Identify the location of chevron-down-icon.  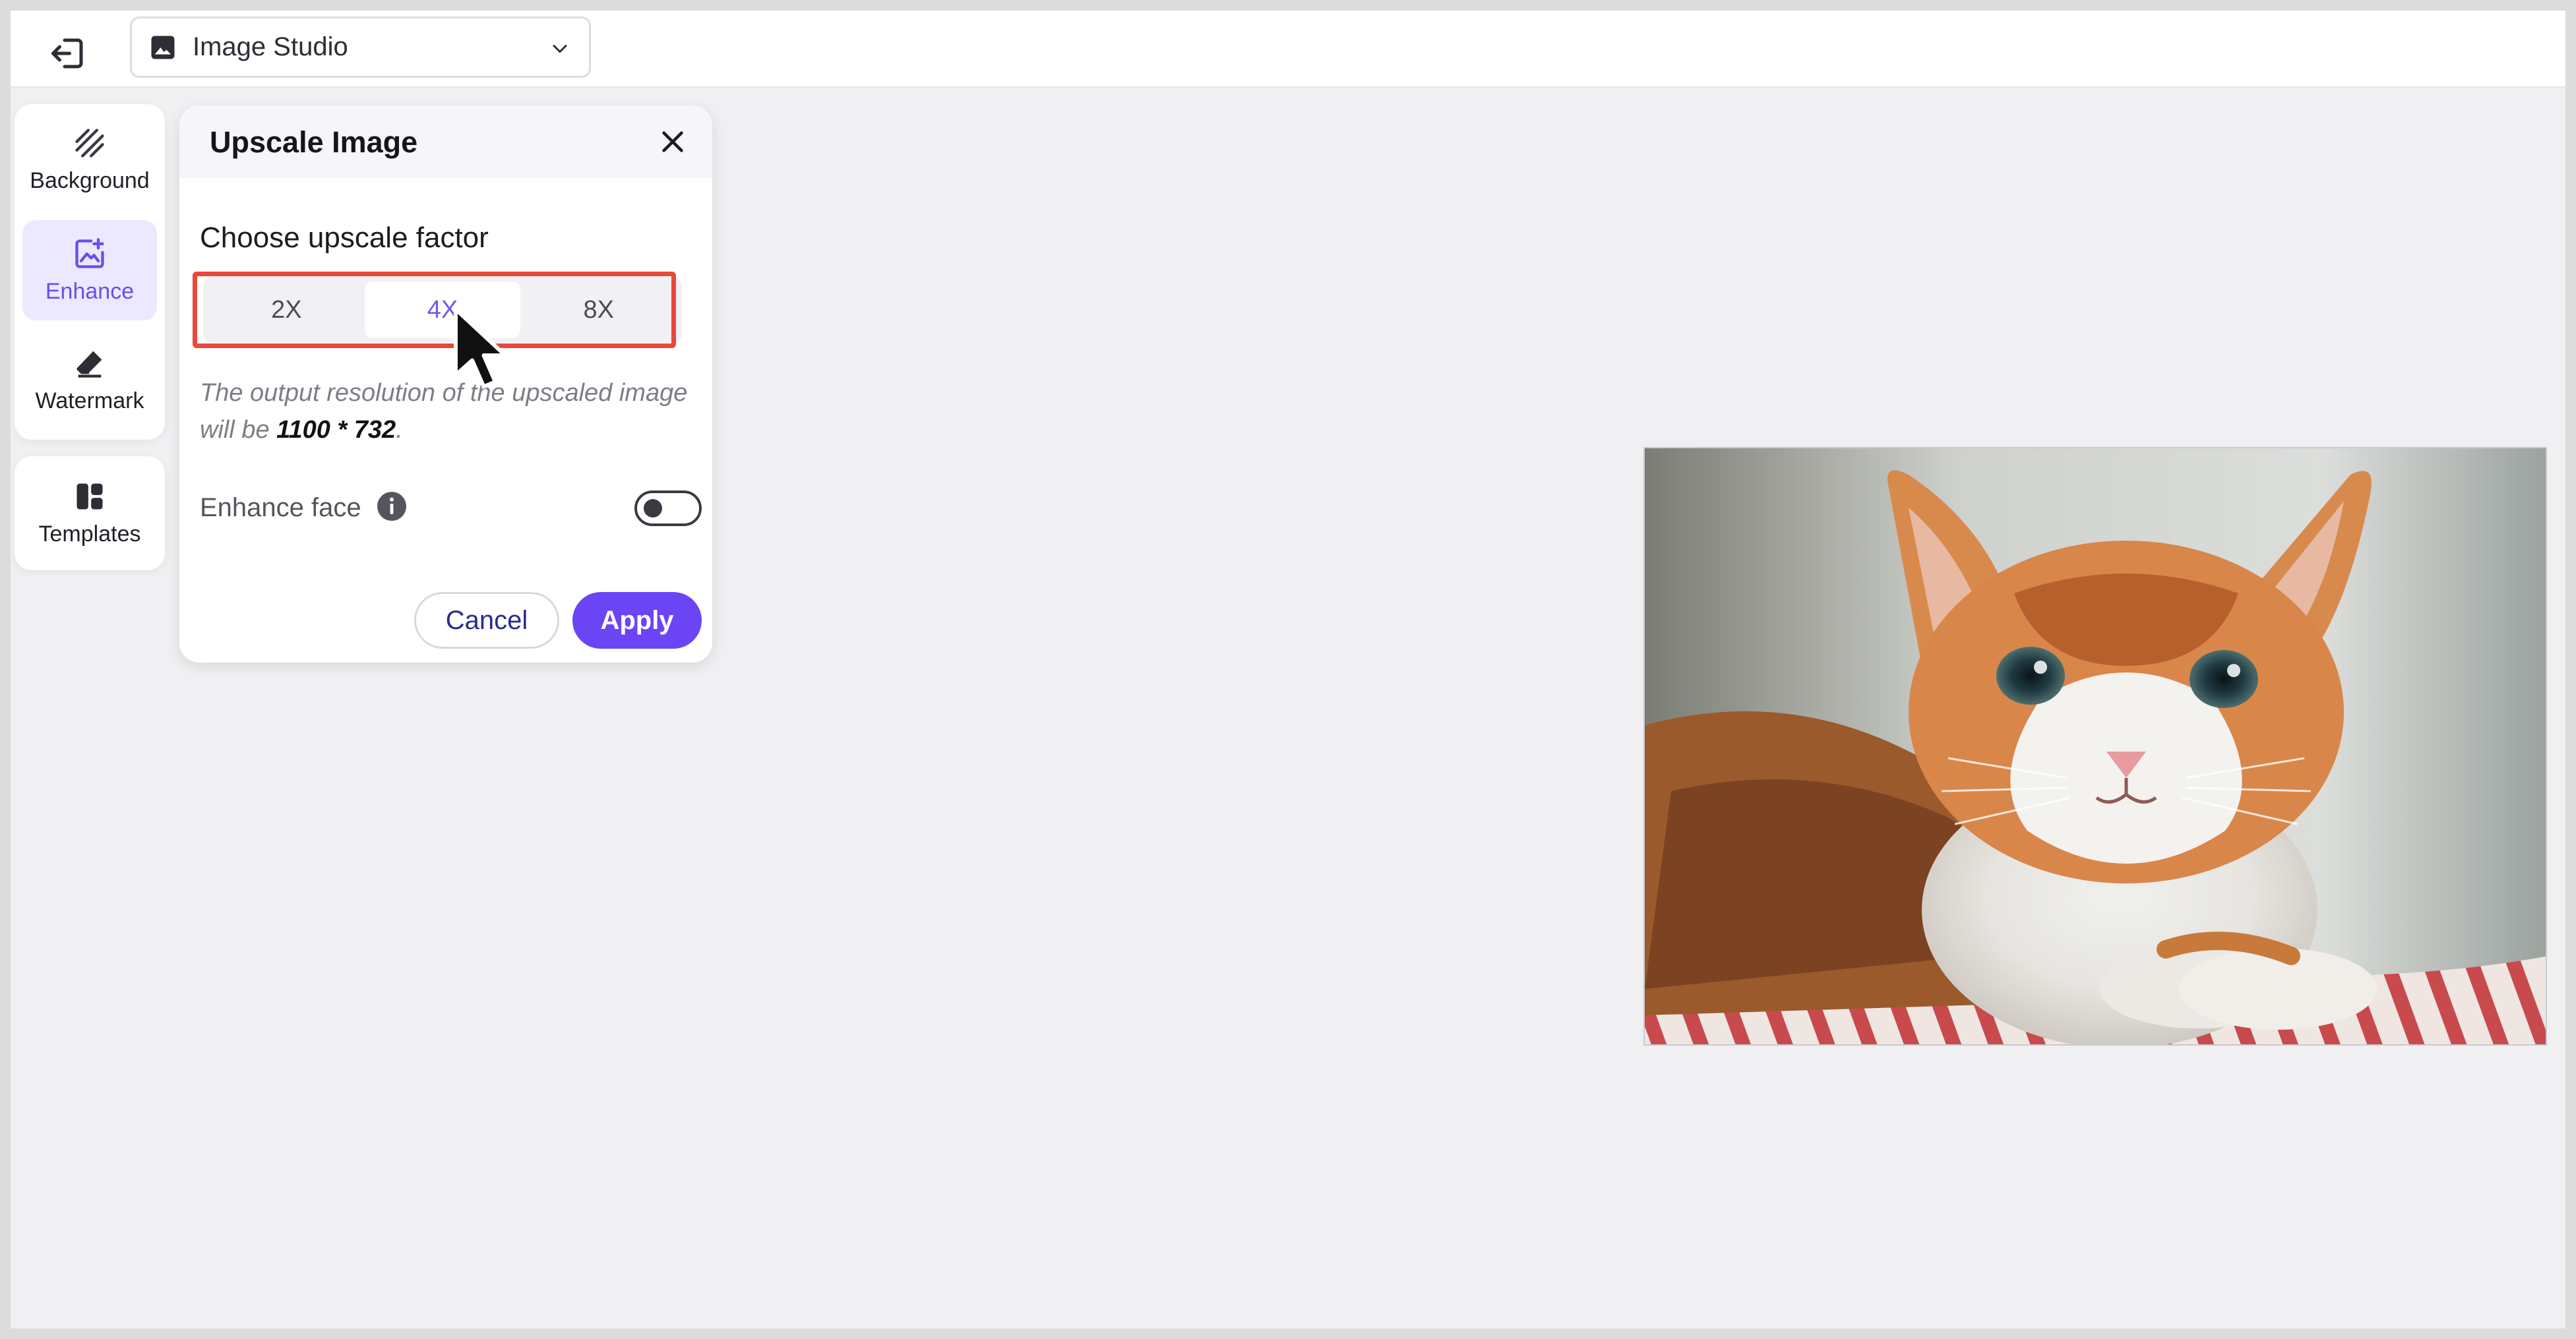
(560, 49).